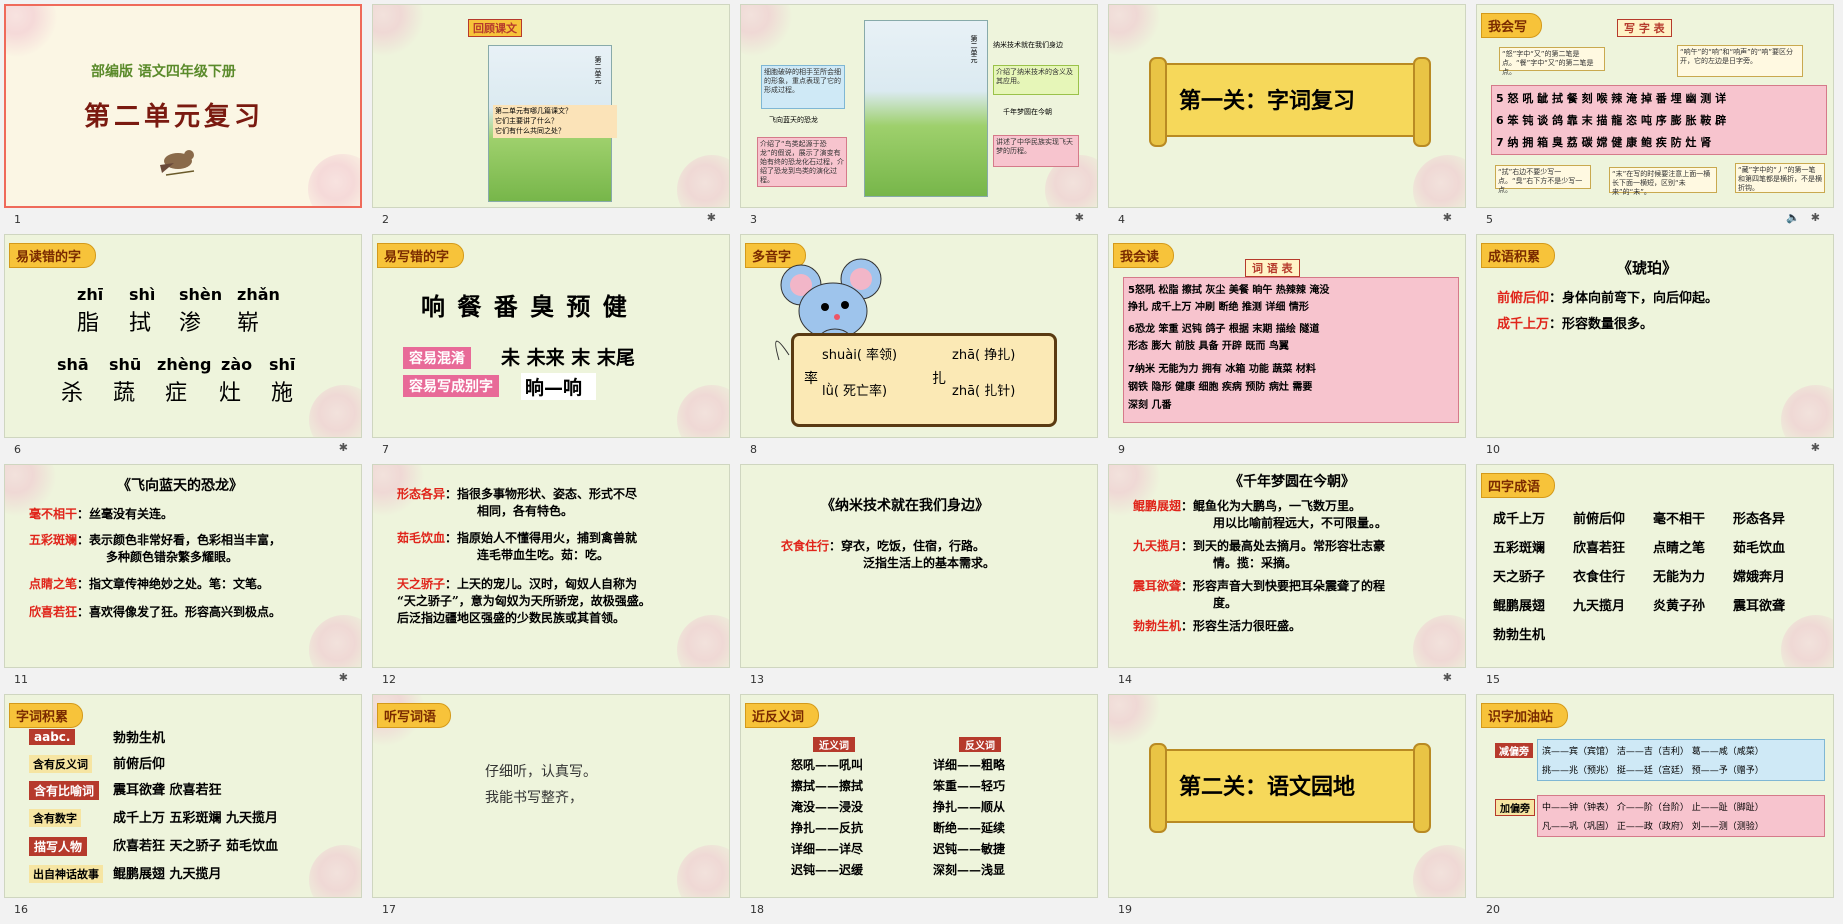 The width and height of the screenshot is (1843, 924). What do you see at coordinates (1512, 25) in the screenshot?
I see `slide-tag: 我会写` at bounding box center [1512, 25].